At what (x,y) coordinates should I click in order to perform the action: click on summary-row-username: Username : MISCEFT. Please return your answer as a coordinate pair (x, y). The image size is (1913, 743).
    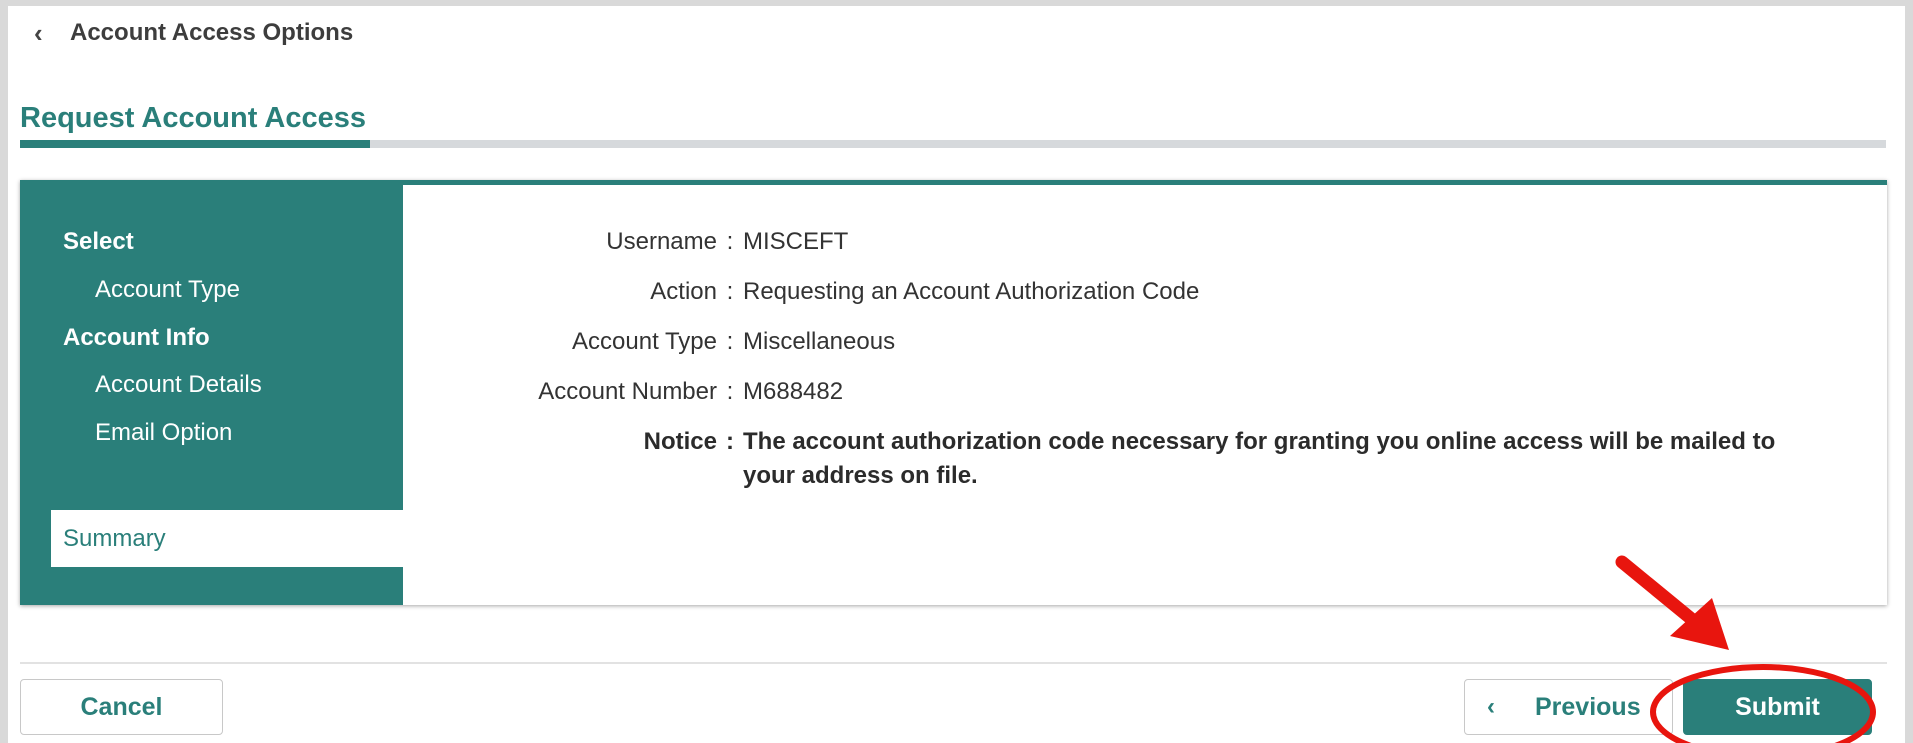
    Looking at the image, I should click on (1123, 242).